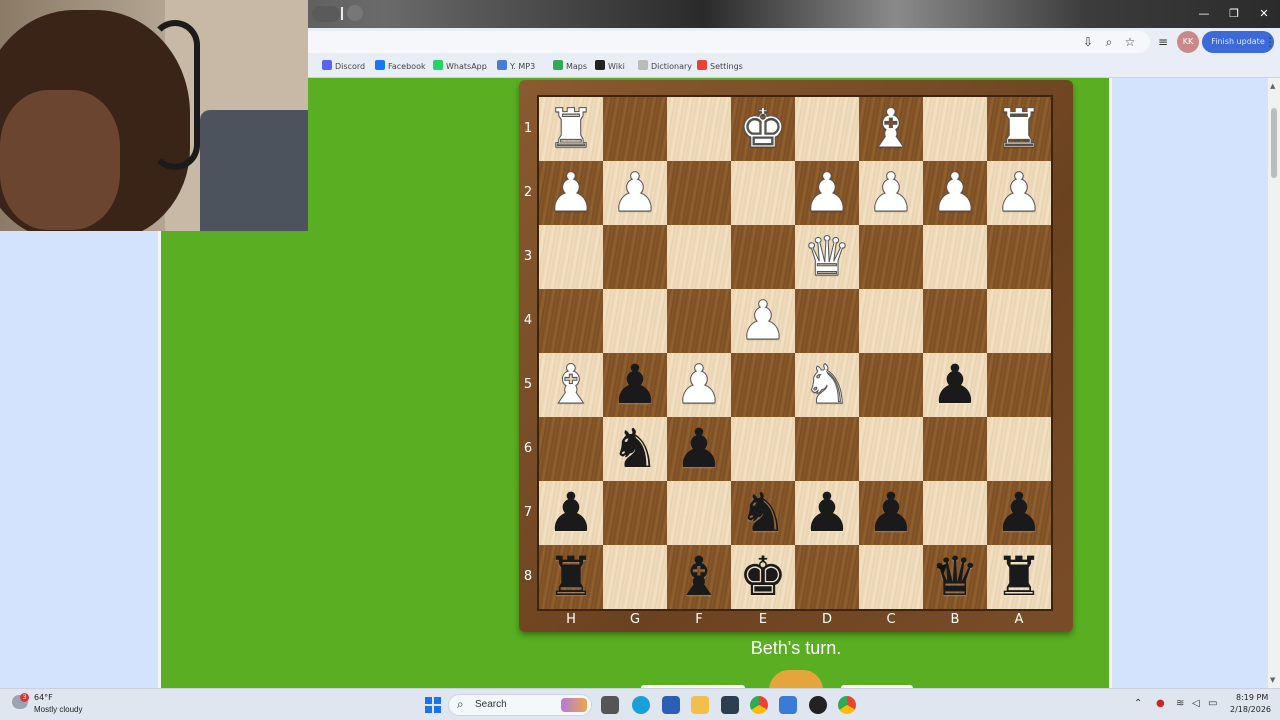  Describe the element at coordinates (1212, 703) in the screenshot. I see `battery-icon: ▭` at that location.